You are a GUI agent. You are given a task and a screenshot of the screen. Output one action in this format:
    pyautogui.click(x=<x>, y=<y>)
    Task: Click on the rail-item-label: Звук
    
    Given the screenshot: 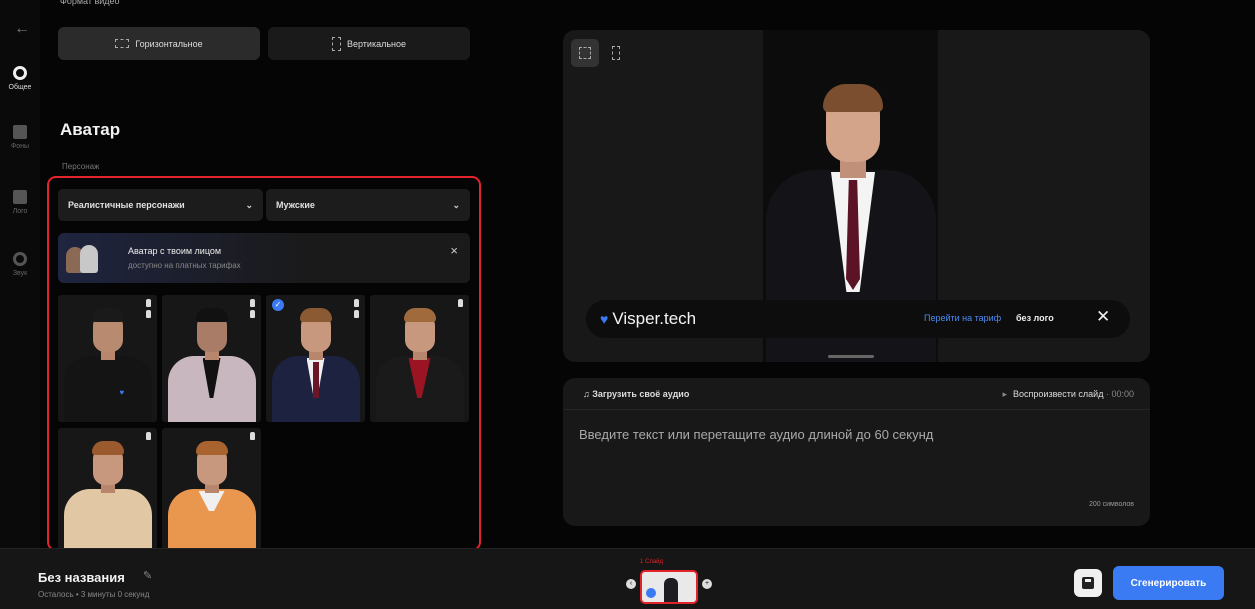 What is the action you would take?
    pyautogui.click(x=20, y=273)
    